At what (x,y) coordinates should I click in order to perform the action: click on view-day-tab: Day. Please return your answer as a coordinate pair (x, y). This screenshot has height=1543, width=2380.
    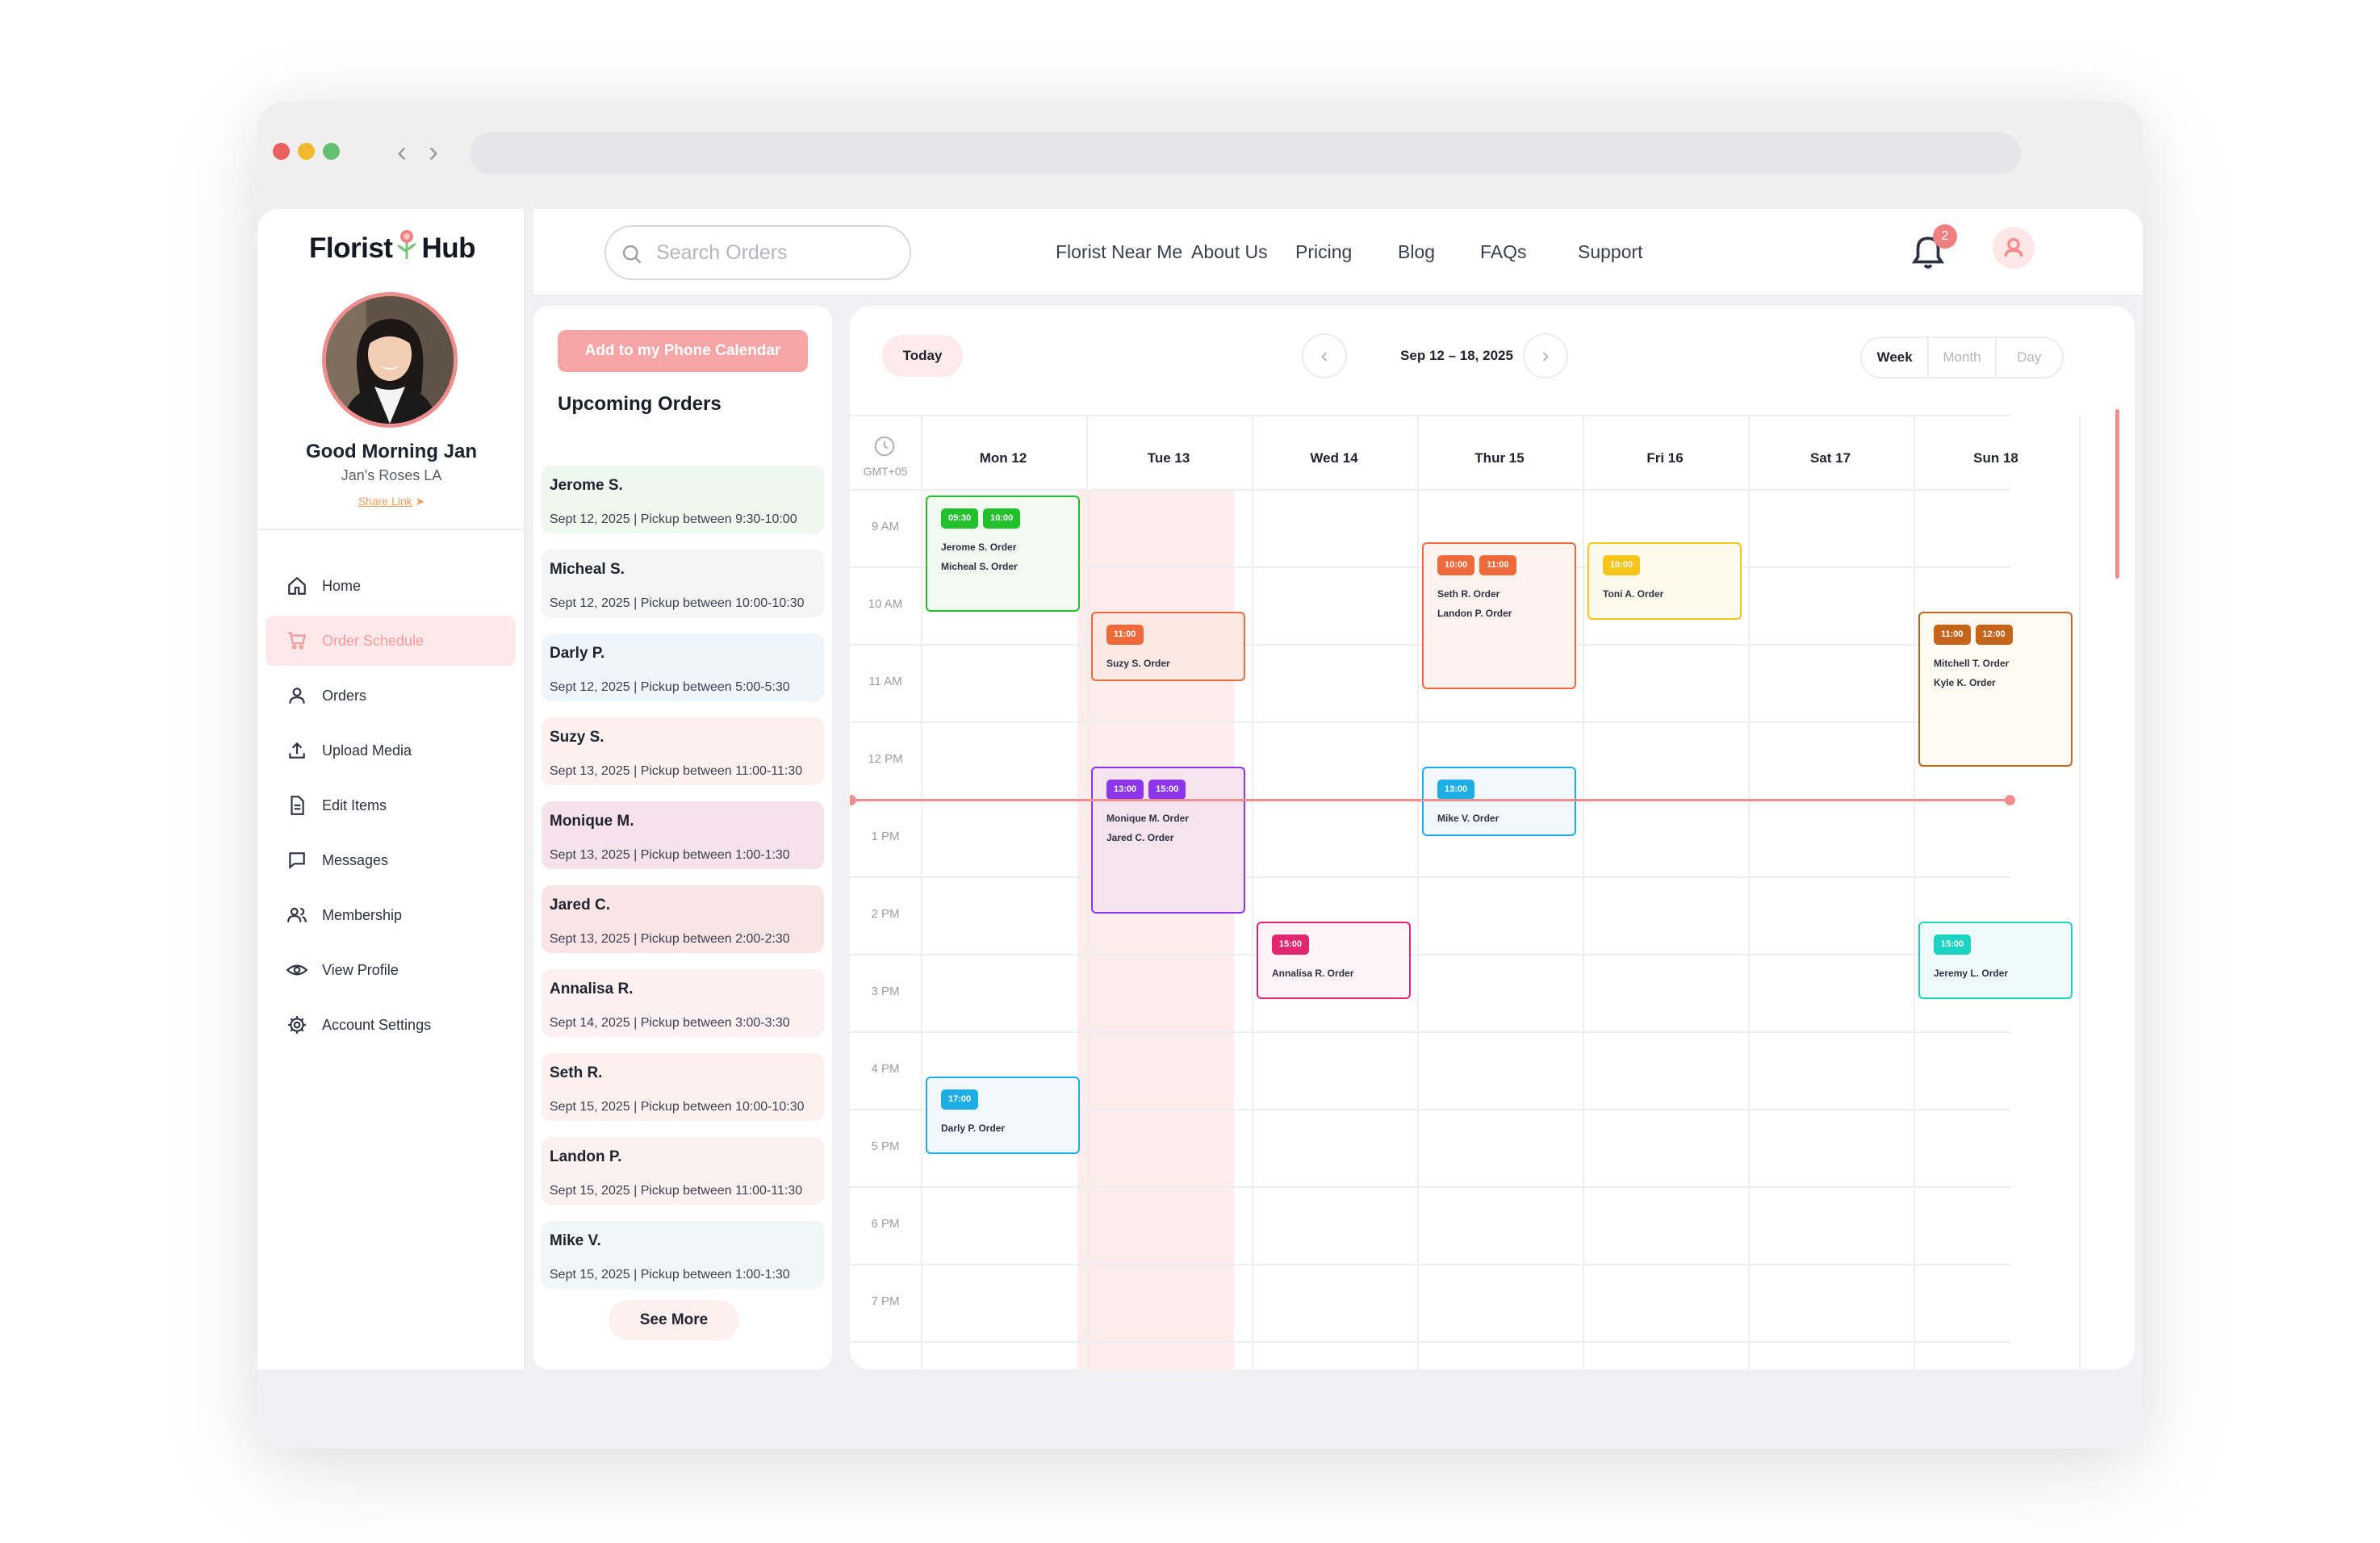
    Looking at the image, I should click on (2028, 357).